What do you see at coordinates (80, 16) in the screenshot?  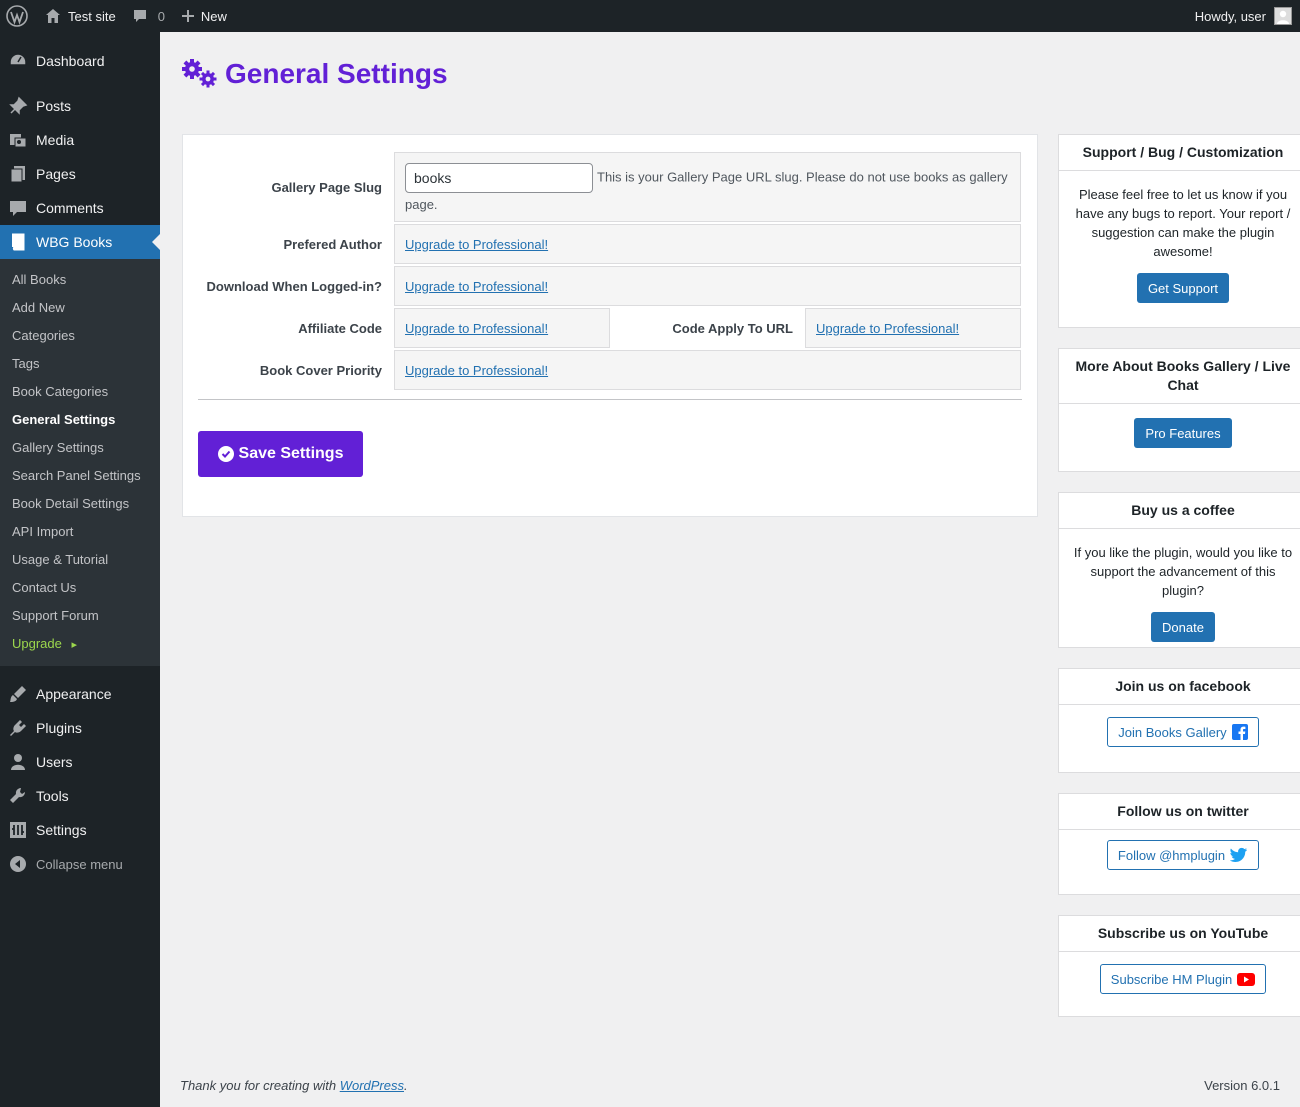 I see `site-name-menu: Test site` at bounding box center [80, 16].